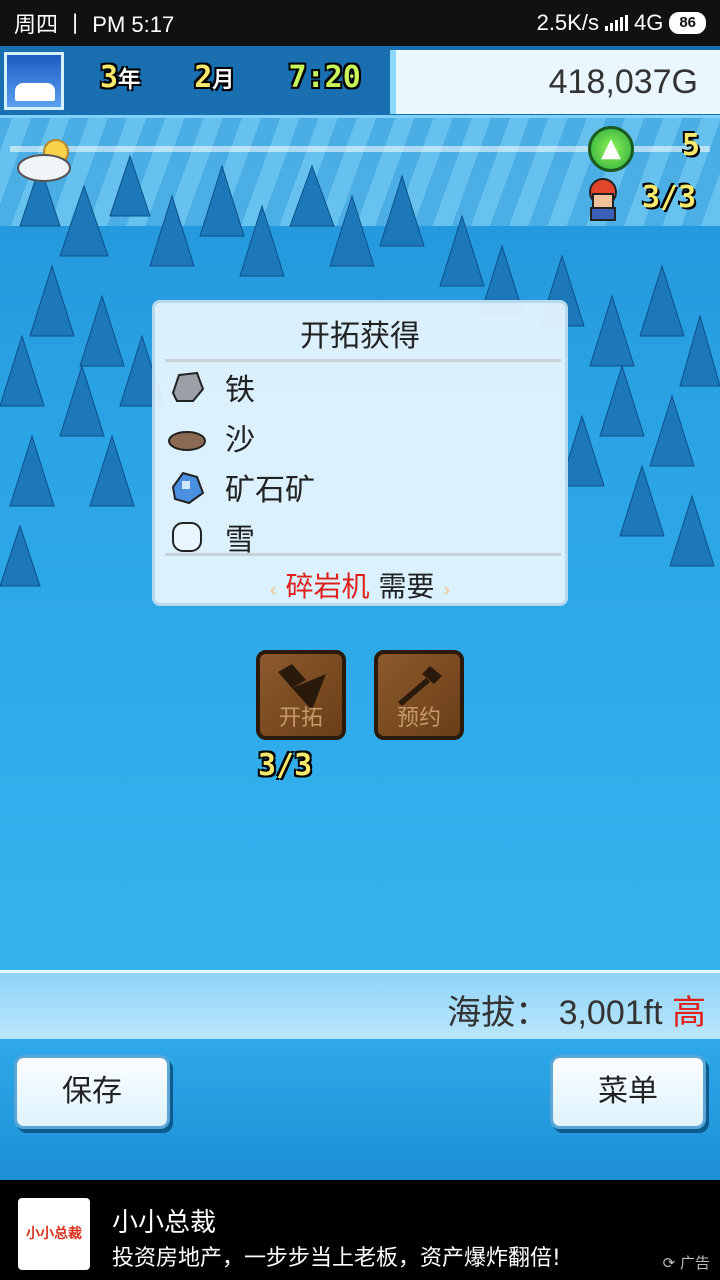 The height and width of the screenshot is (1280, 720). I want to click on arrow-left-icon: ‹, so click(273, 590).